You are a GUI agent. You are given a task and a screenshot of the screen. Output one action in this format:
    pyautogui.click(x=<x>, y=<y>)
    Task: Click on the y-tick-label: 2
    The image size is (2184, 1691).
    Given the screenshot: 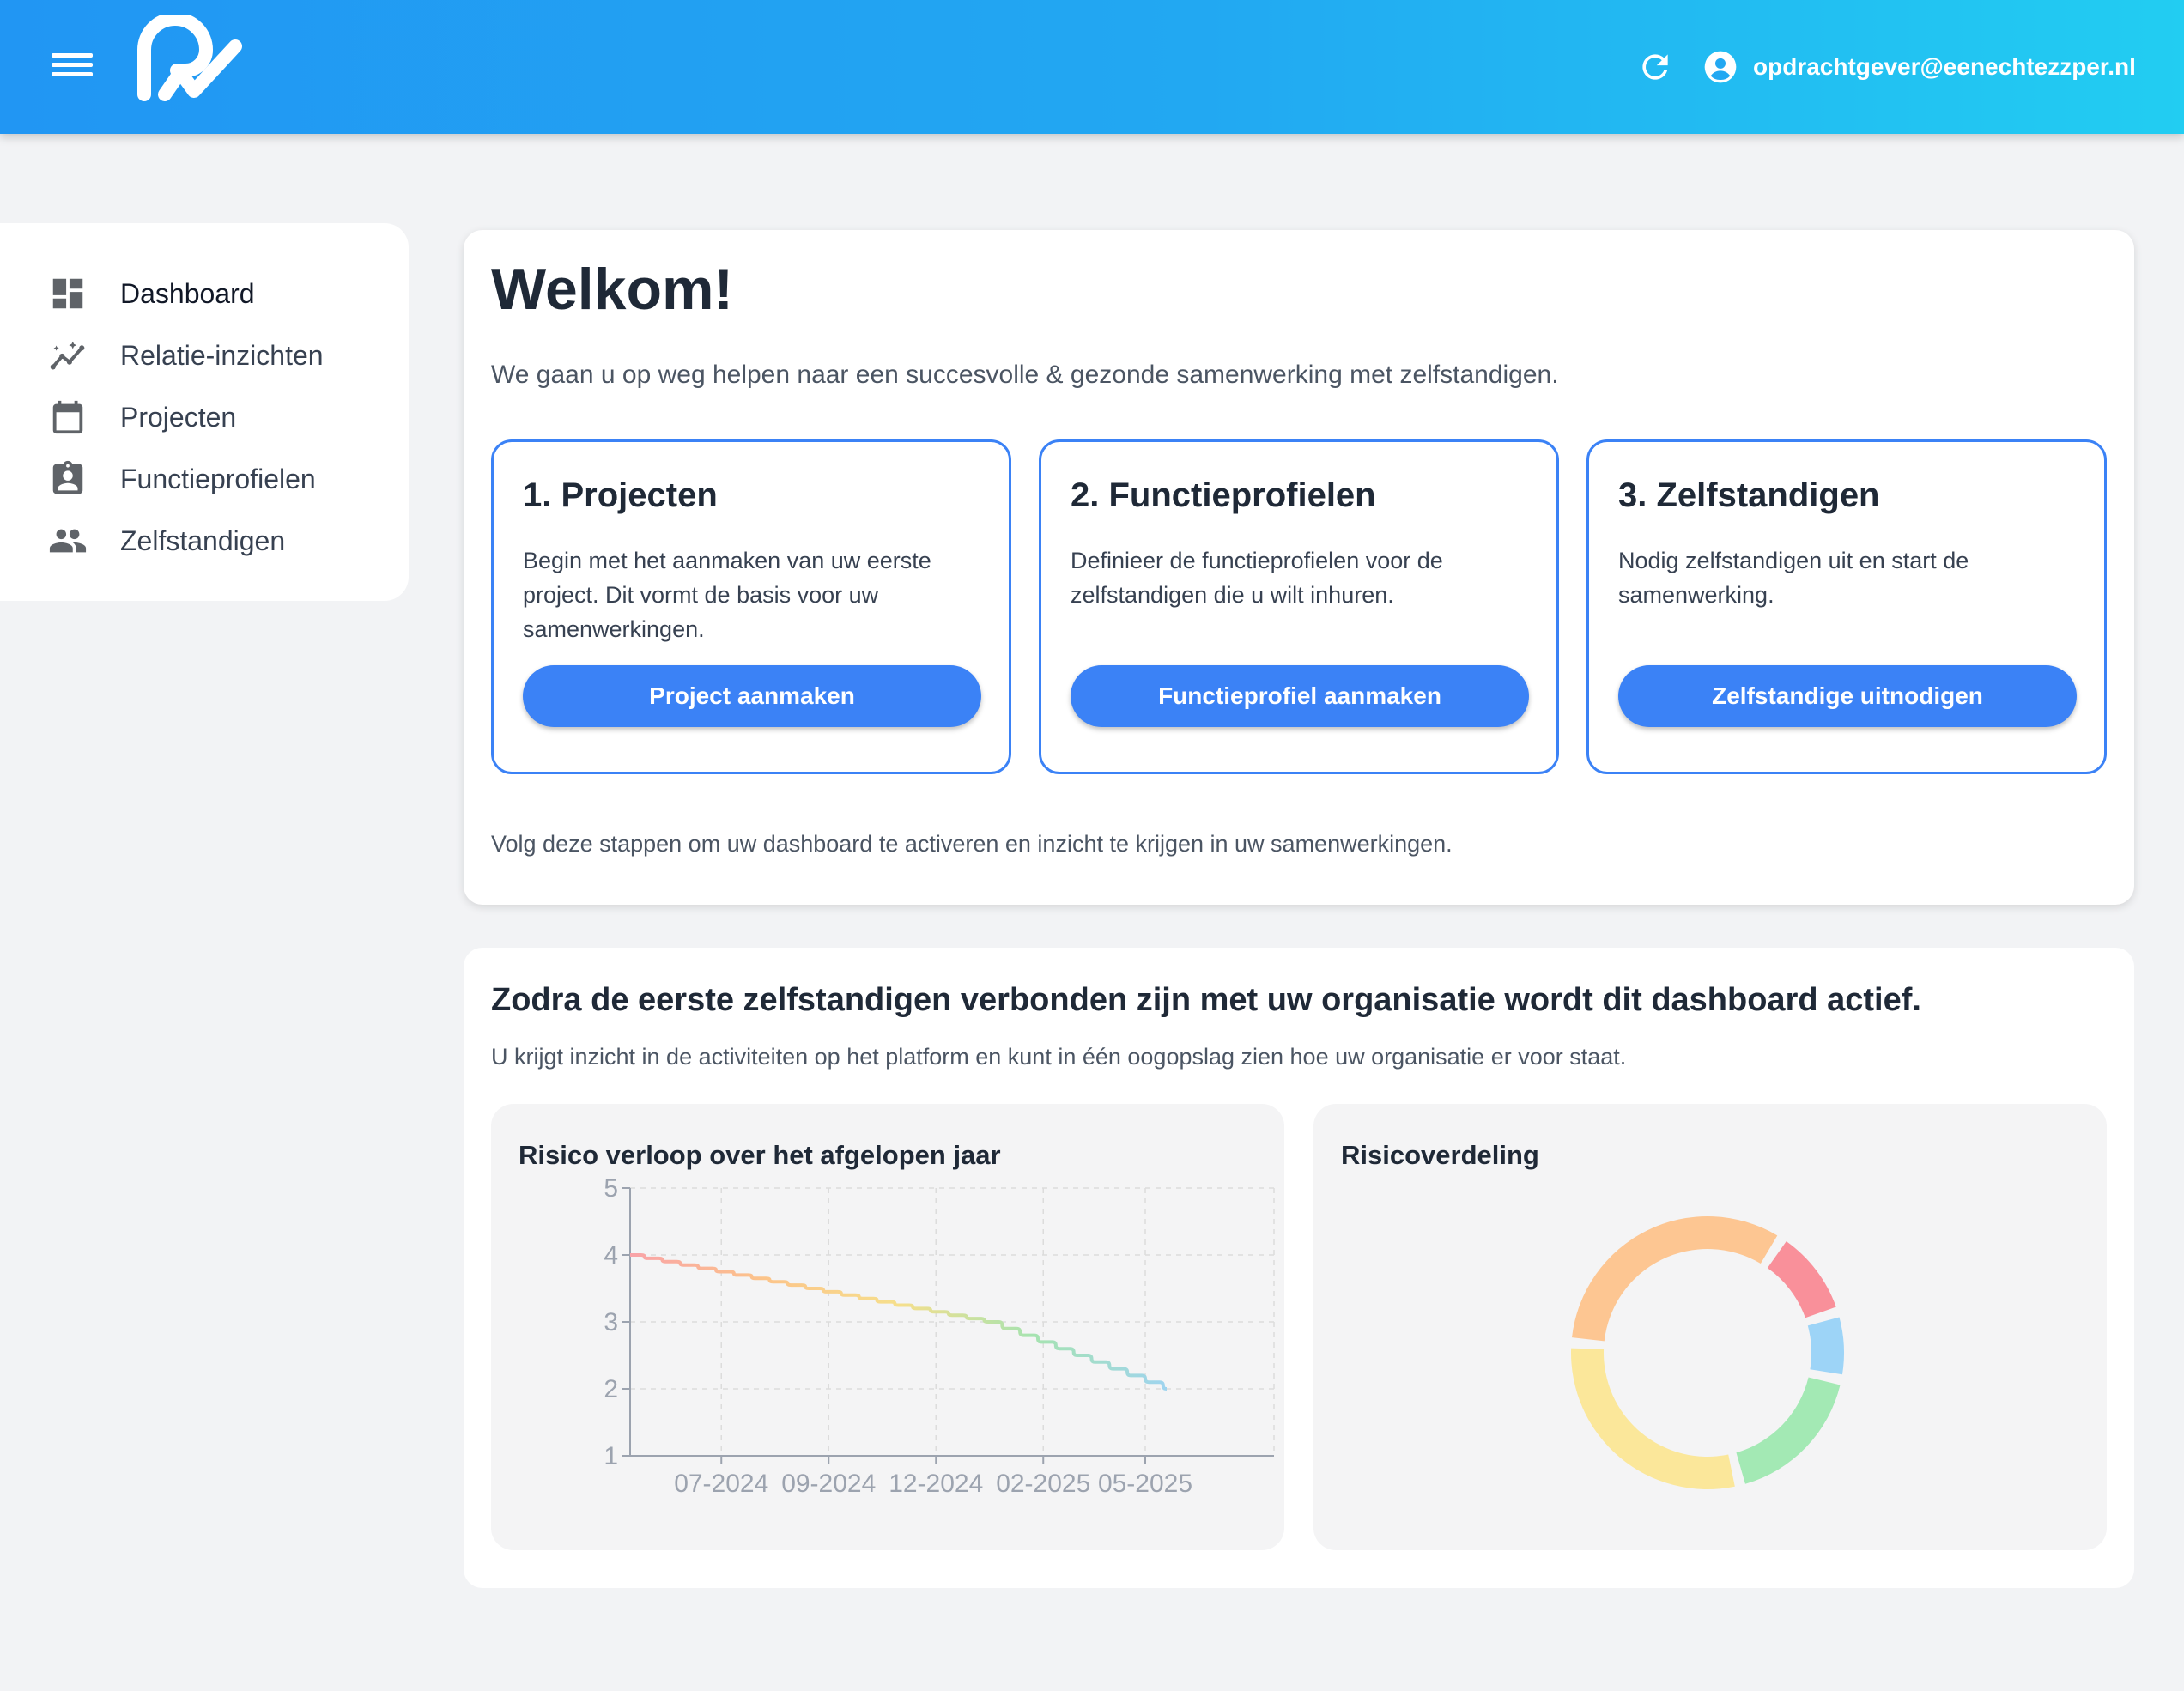 What is the action you would take?
    pyautogui.click(x=611, y=1389)
    